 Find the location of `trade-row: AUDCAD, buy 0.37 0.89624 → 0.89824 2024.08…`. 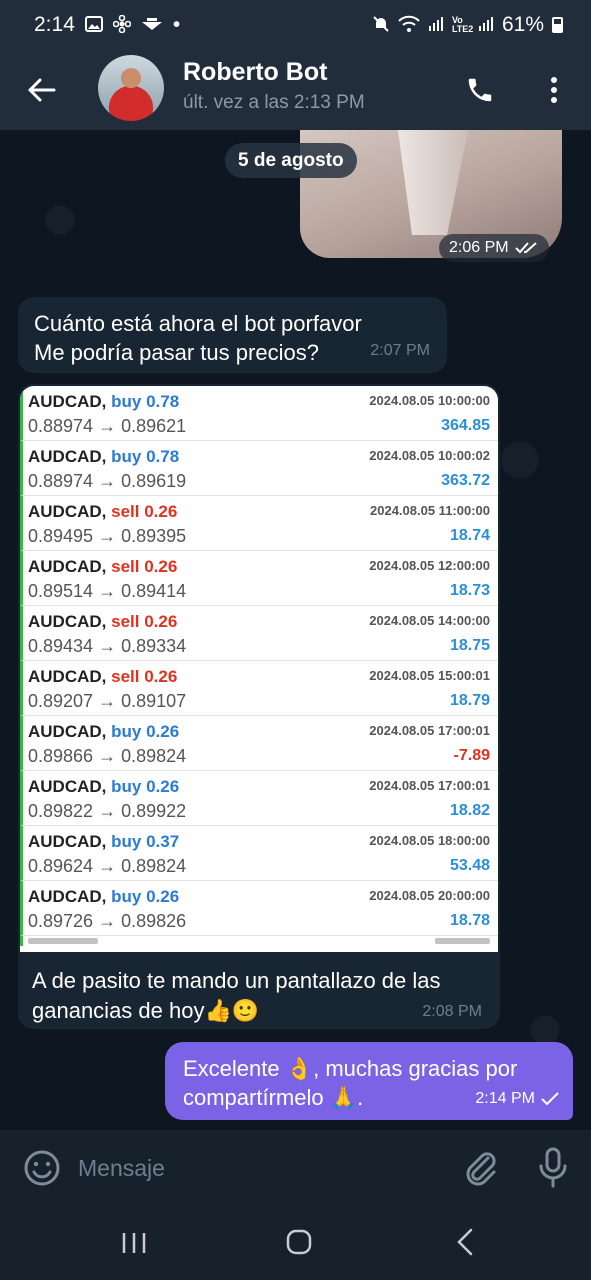

trade-row: AUDCAD, buy 0.37 0.89624 → 0.89824 2024.08… is located at coordinates (259, 853).